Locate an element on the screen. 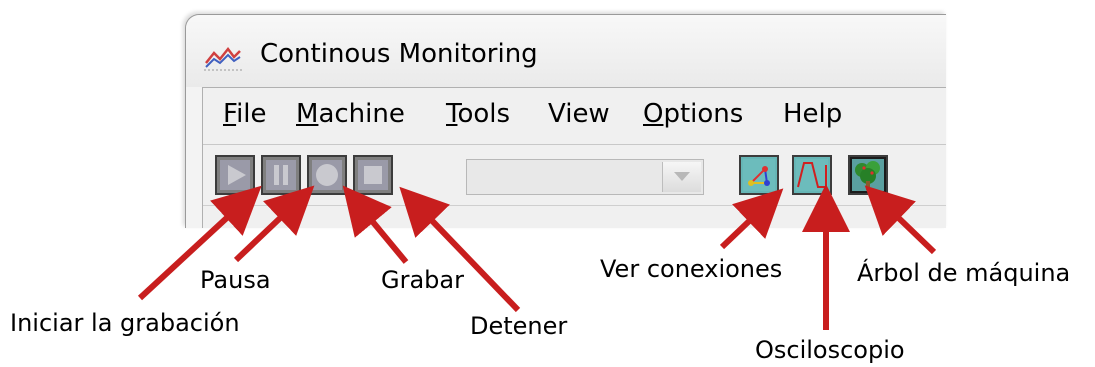 The width and height of the screenshot is (1095, 367). arrow-machine-tree is located at coordinates (900, 220).